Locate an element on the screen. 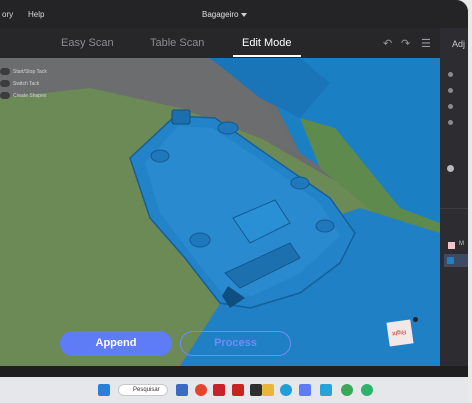  tab-easy-scan: Easy Scan is located at coordinates (87, 43).